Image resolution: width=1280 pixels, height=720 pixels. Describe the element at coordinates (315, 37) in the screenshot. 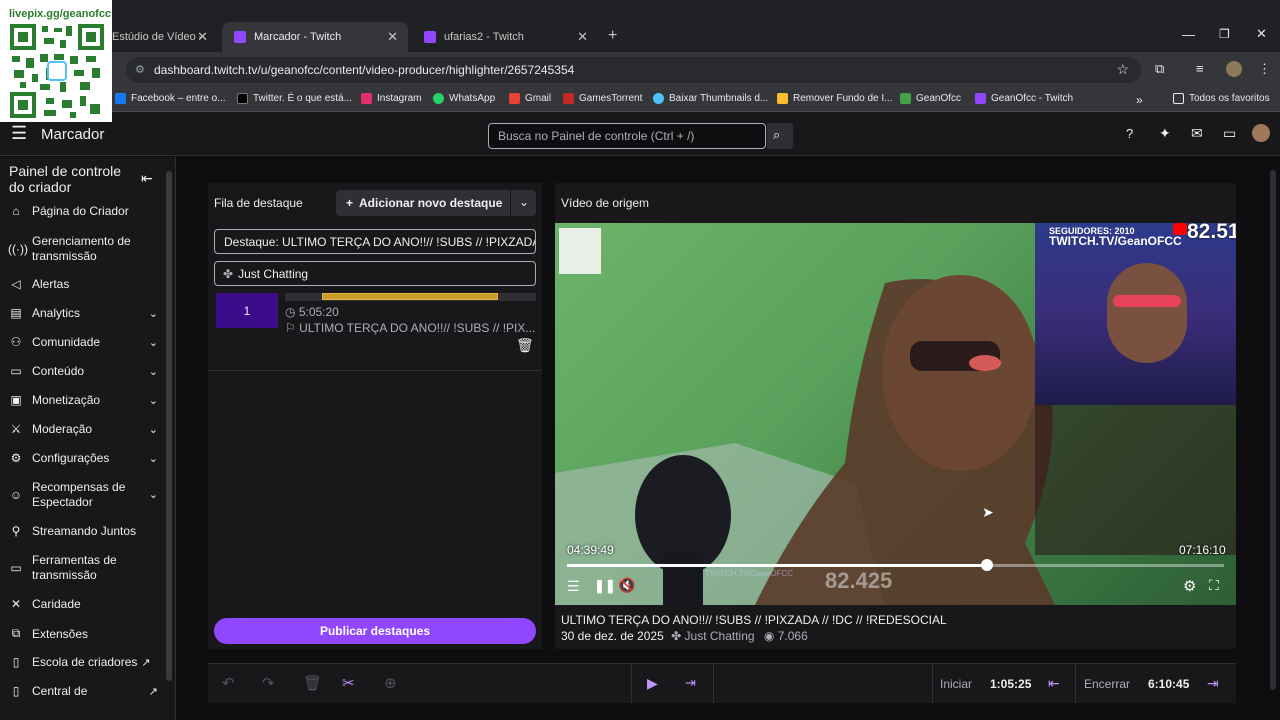

I see `tab-marcador: Marcador - Twitch ✕` at that location.